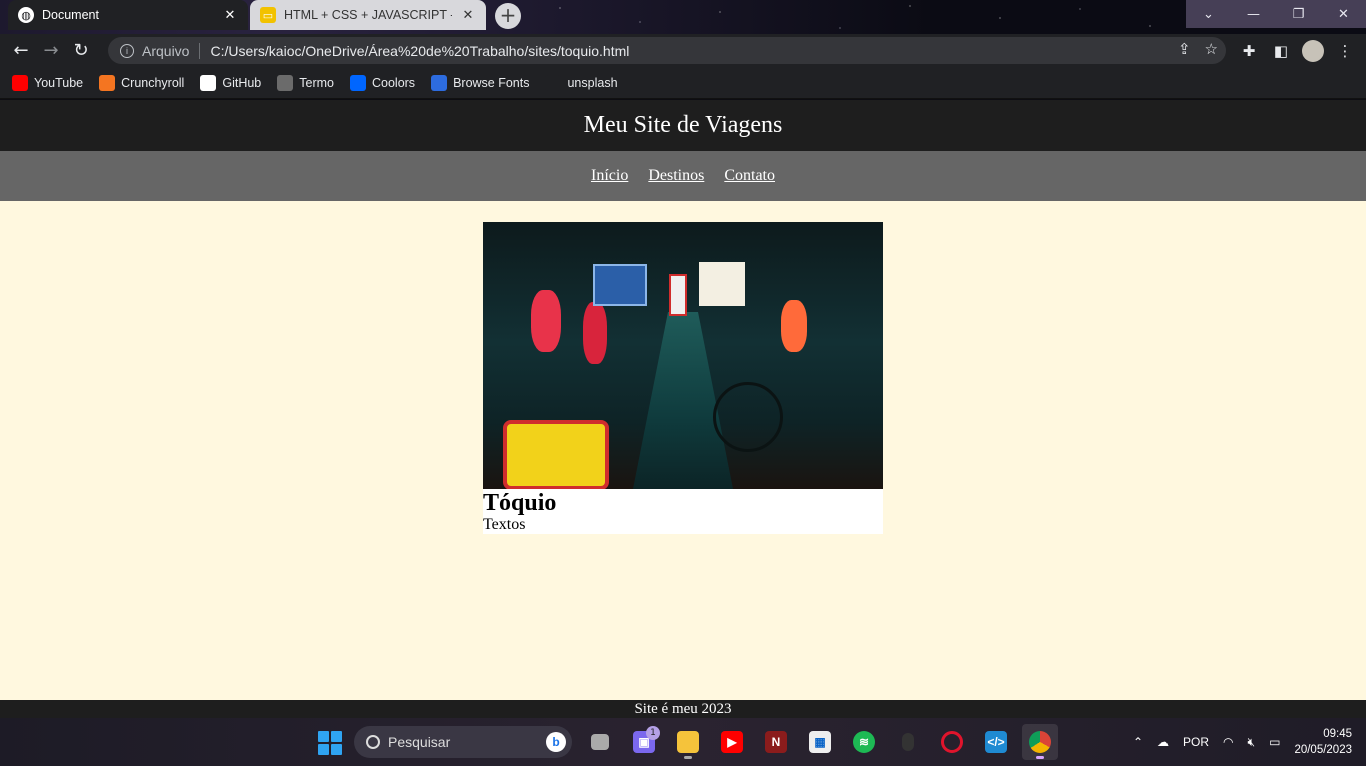 The image size is (1366, 766). What do you see at coordinates (1323, 742) in the screenshot?
I see `clock: 09:45 20/05/2023` at bounding box center [1323, 742].